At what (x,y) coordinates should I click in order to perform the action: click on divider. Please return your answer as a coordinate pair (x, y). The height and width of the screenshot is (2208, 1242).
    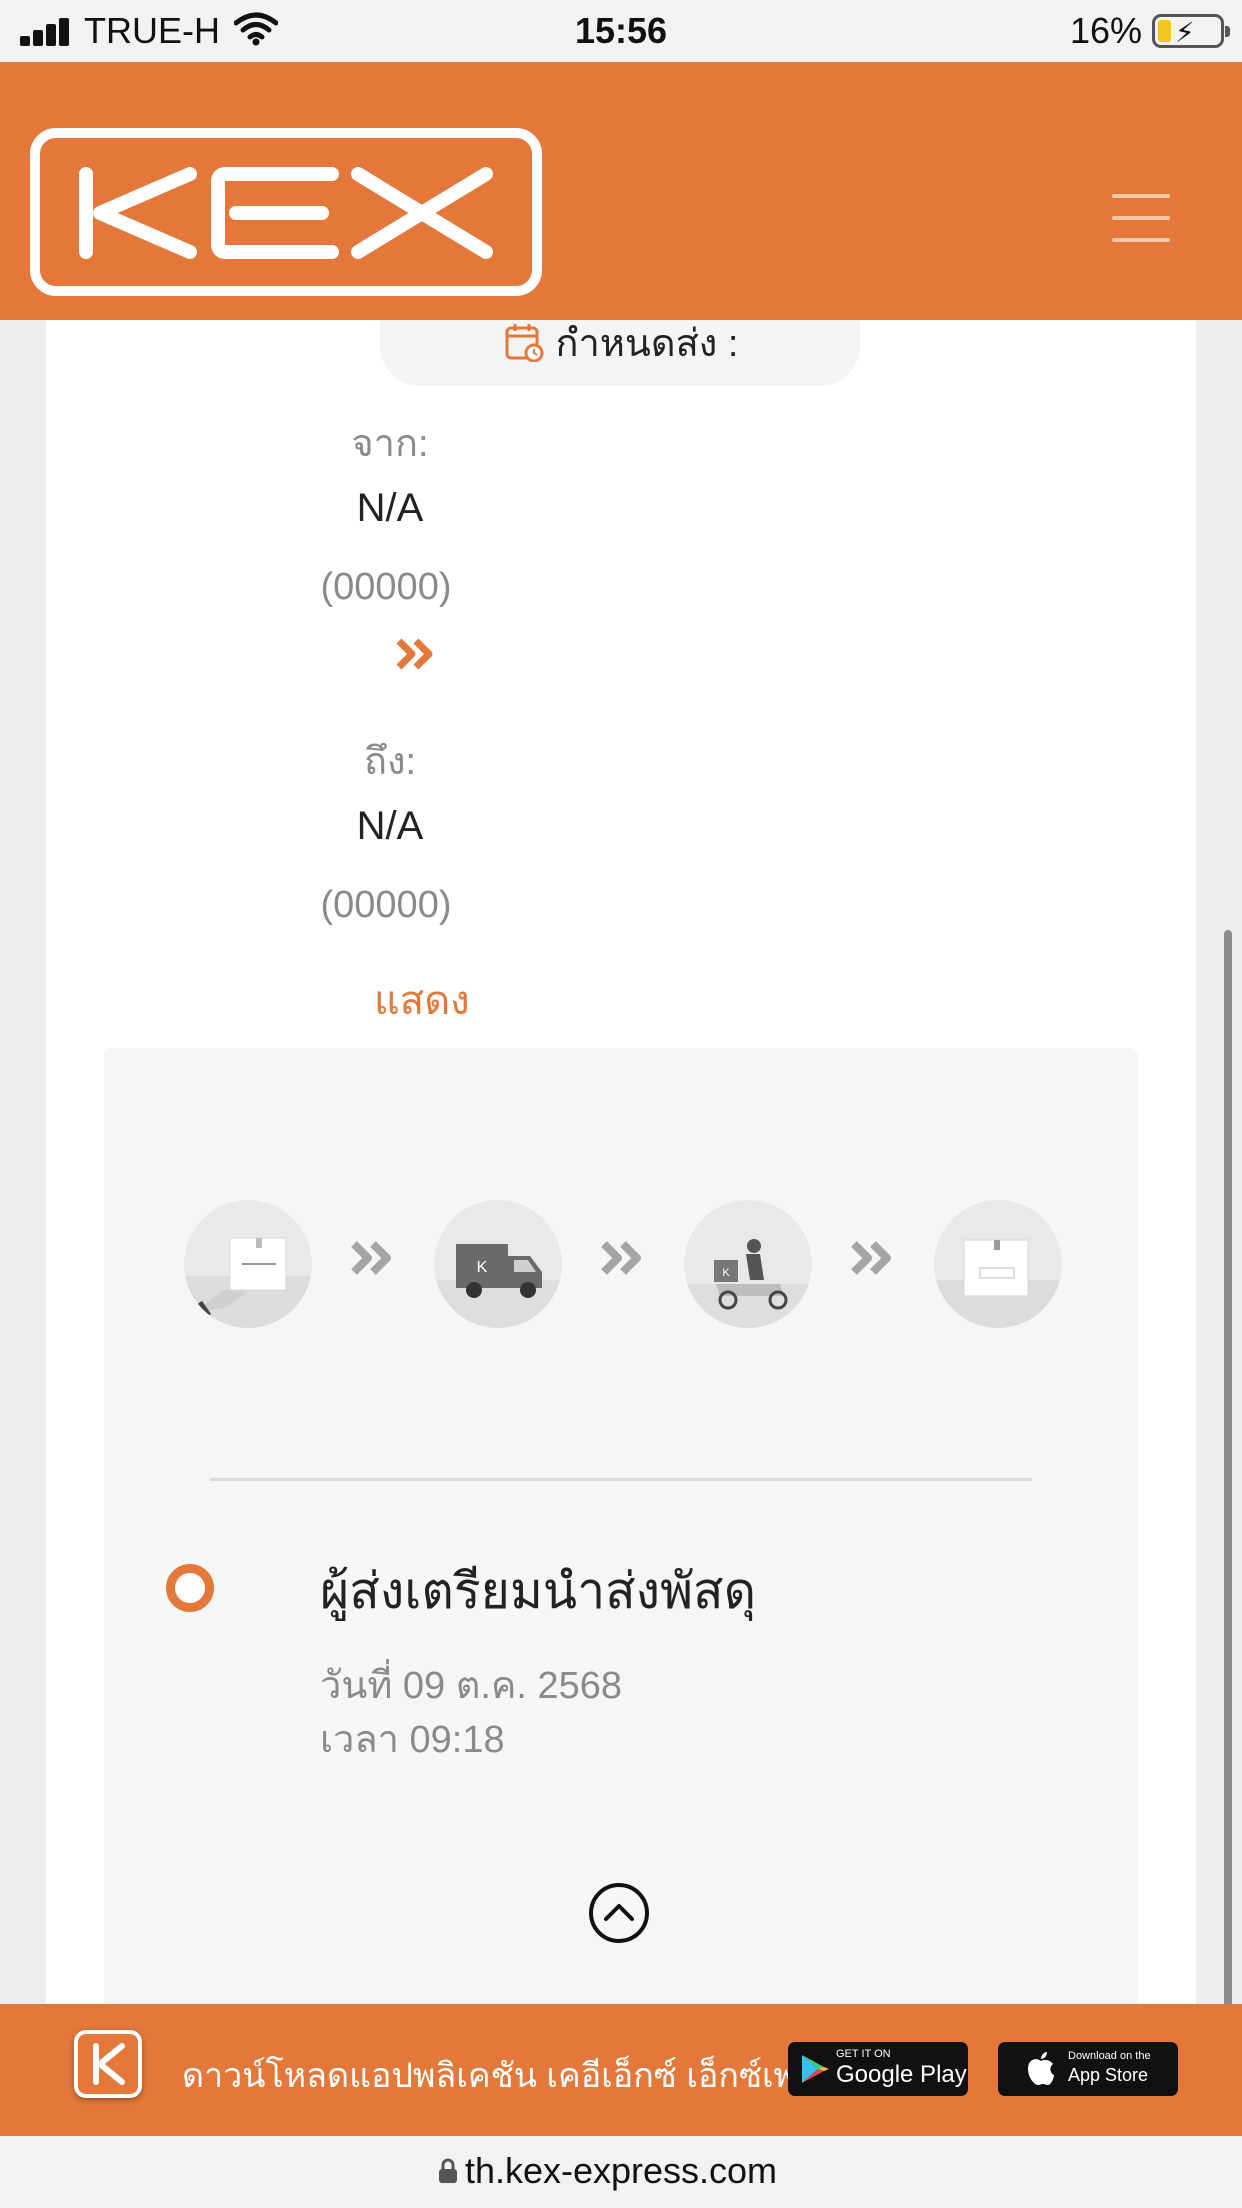
    Looking at the image, I should click on (621, 1479).